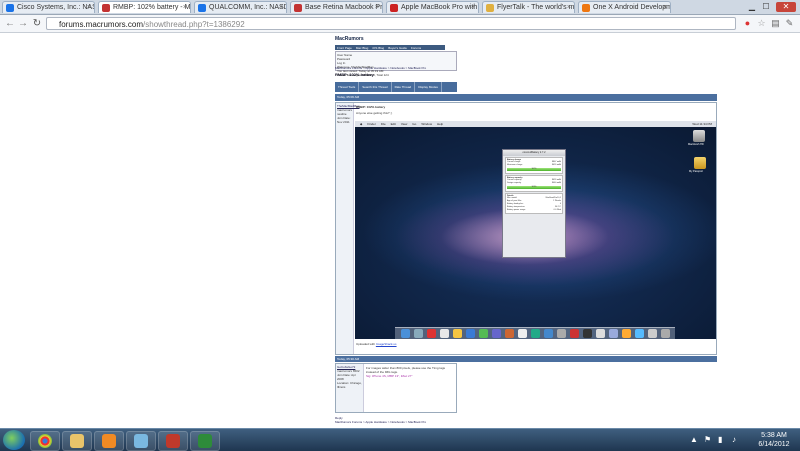 This screenshot has height=451, width=800. What do you see at coordinates (786, 7) in the screenshot?
I see `close-window-icon: ✕` at bounding box center [786, 7].